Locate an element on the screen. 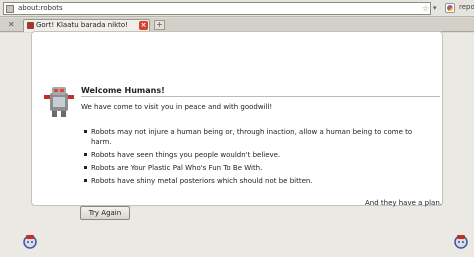  robot-icon is located at coordinates (59, 102).